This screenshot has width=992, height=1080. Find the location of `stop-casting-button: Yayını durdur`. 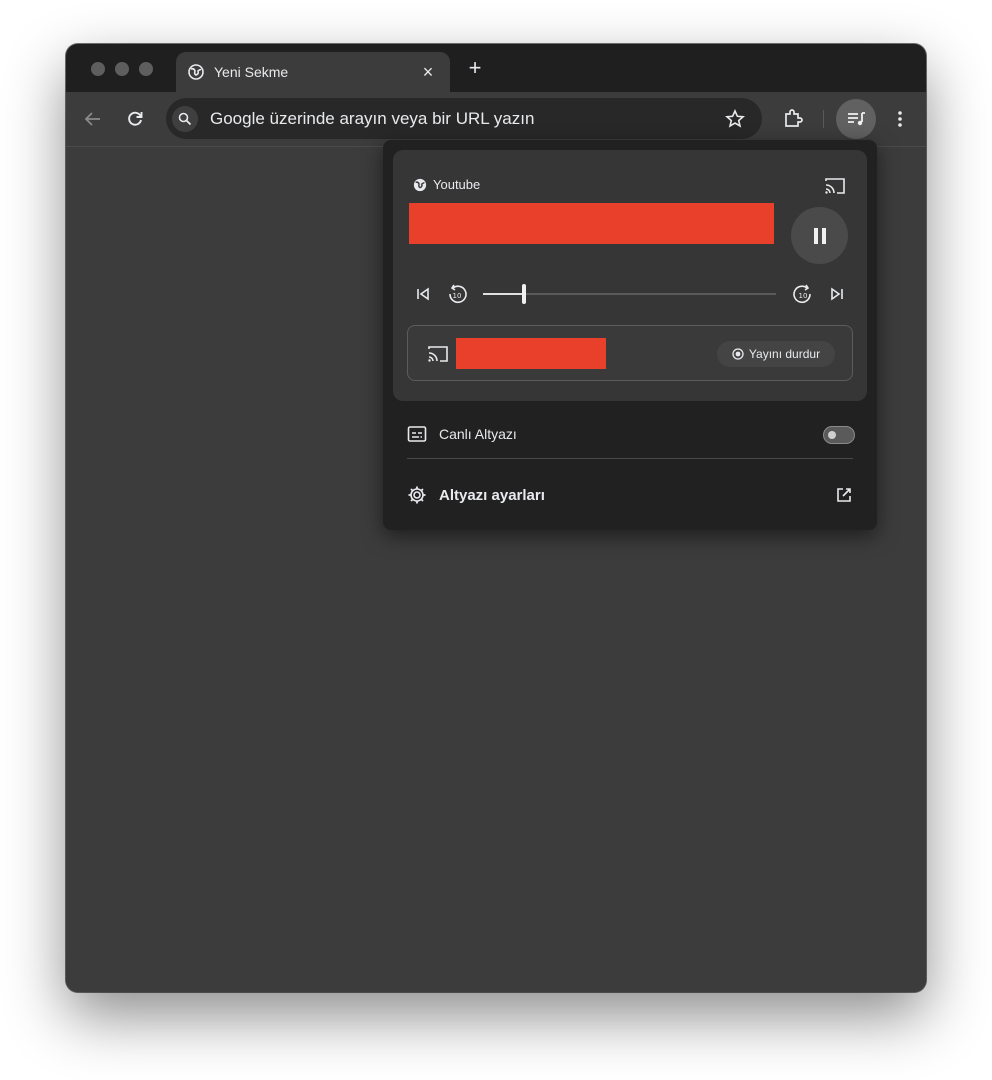

stop-casting-button: Yayını durdur is located at coordinates (776, 354).